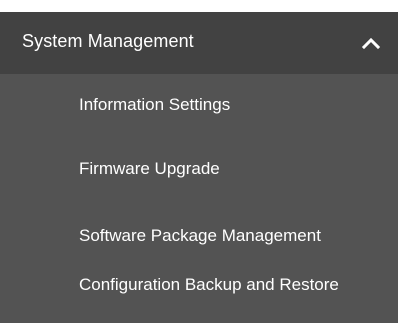  What do you see at coordinates (200, 235) in the screenshot?
I see `menu-item-label: Software Package Management` at bounding box center [200, 235].